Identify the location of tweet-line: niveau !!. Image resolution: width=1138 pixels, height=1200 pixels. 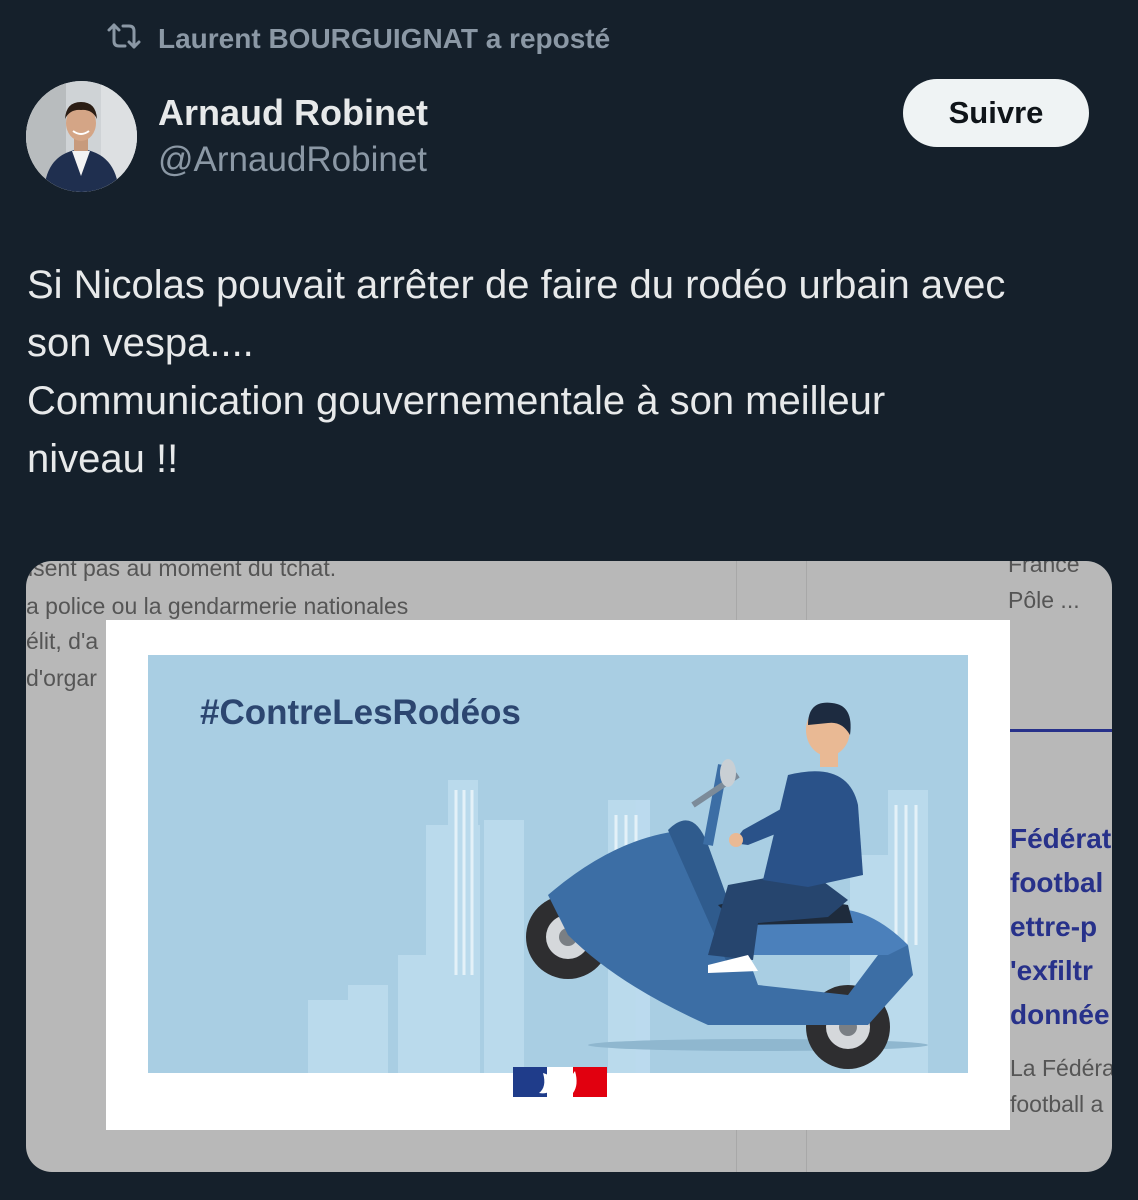
(103, 459).